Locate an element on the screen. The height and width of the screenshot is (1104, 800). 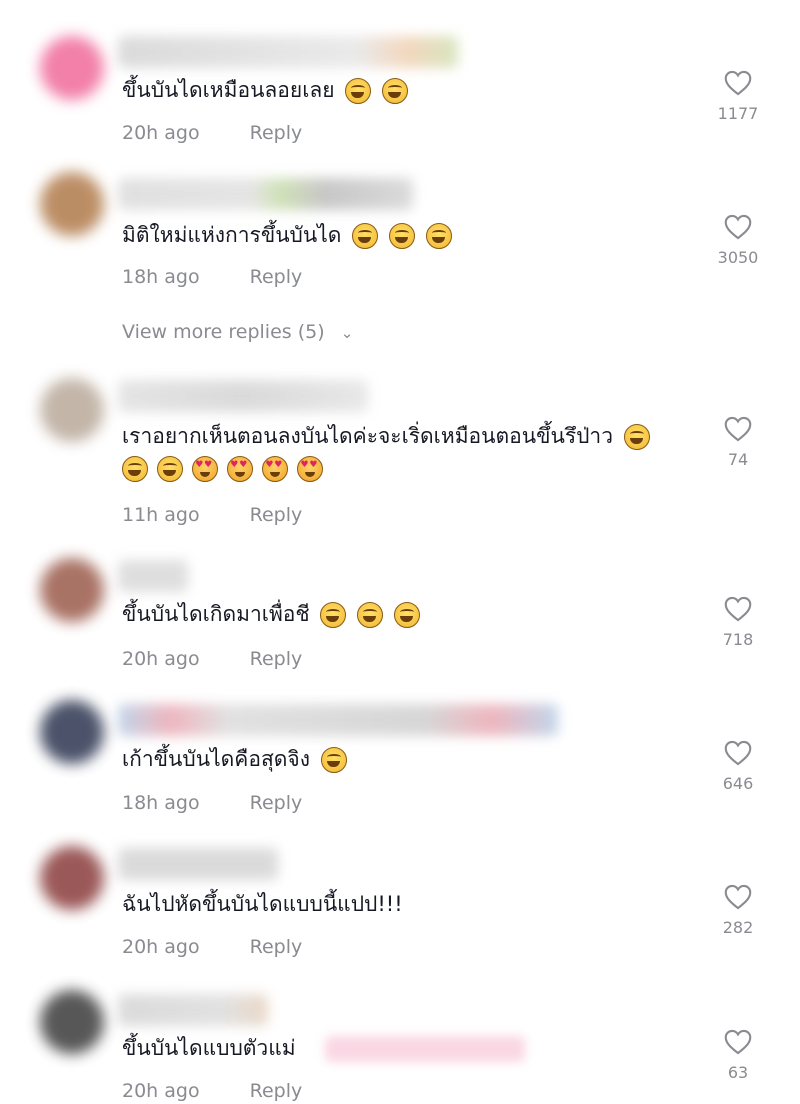
comment-text-content: เก้าขึ้นบันไดคือสุดจิง is located at coordinates (216, 759).